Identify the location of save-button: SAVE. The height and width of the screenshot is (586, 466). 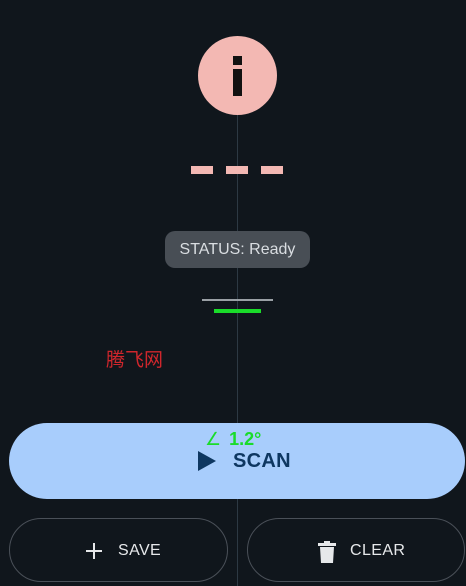
(118, 550).